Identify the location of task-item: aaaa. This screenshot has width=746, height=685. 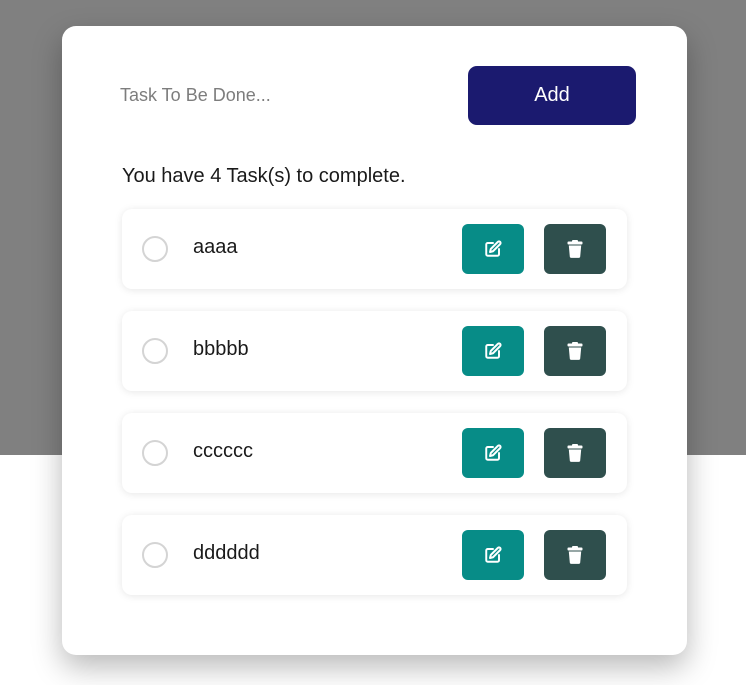
(374, 249).